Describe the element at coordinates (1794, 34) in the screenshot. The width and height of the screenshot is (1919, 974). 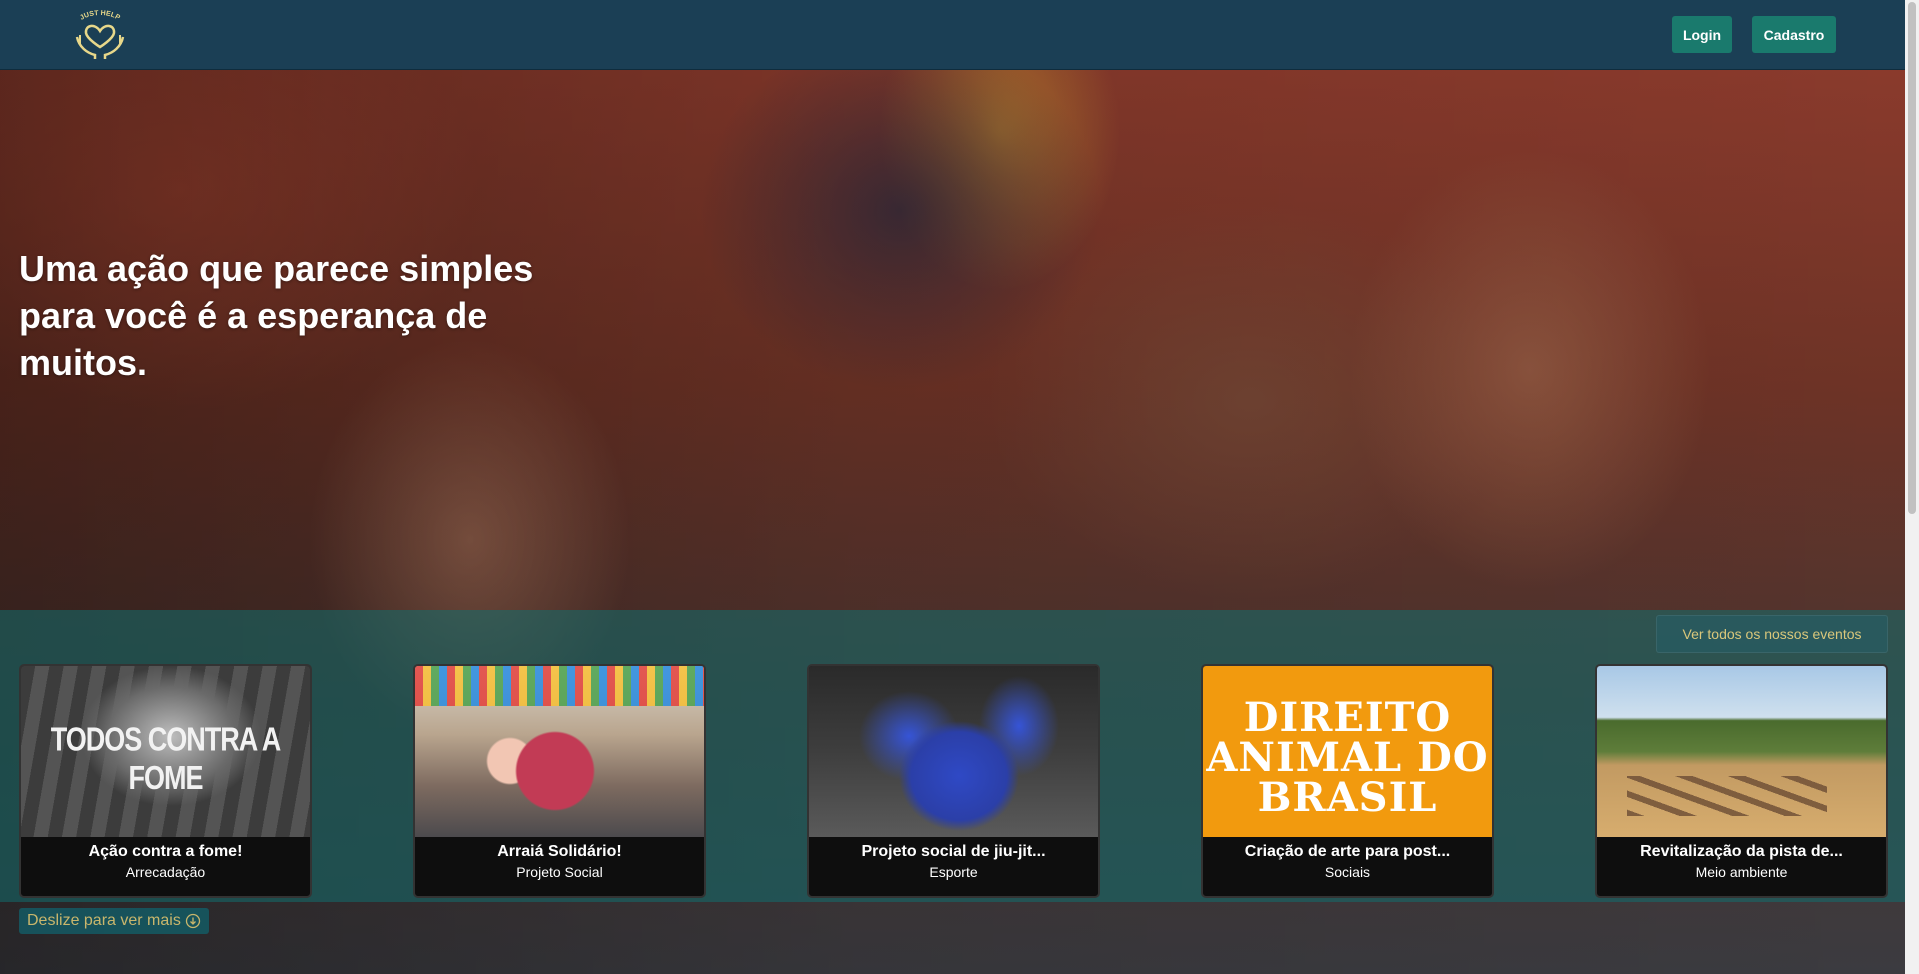
I see `signup-button: Cadastro` at that location.